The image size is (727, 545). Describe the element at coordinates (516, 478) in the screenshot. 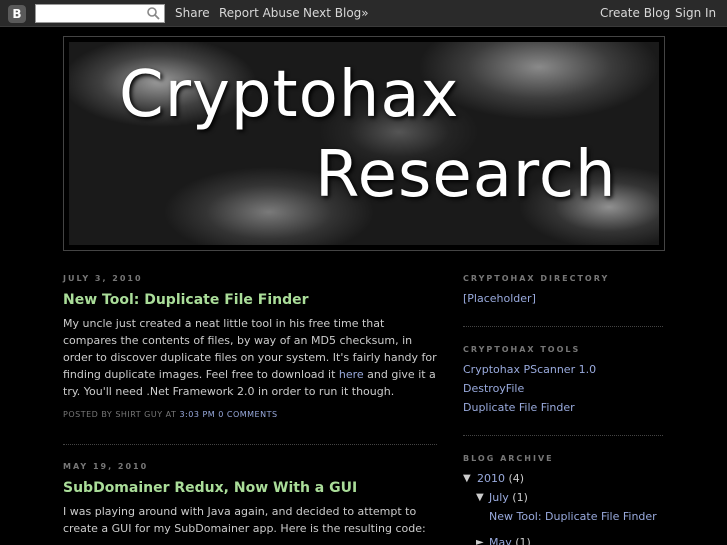

I see `archive-year-count: (4)` at that location.